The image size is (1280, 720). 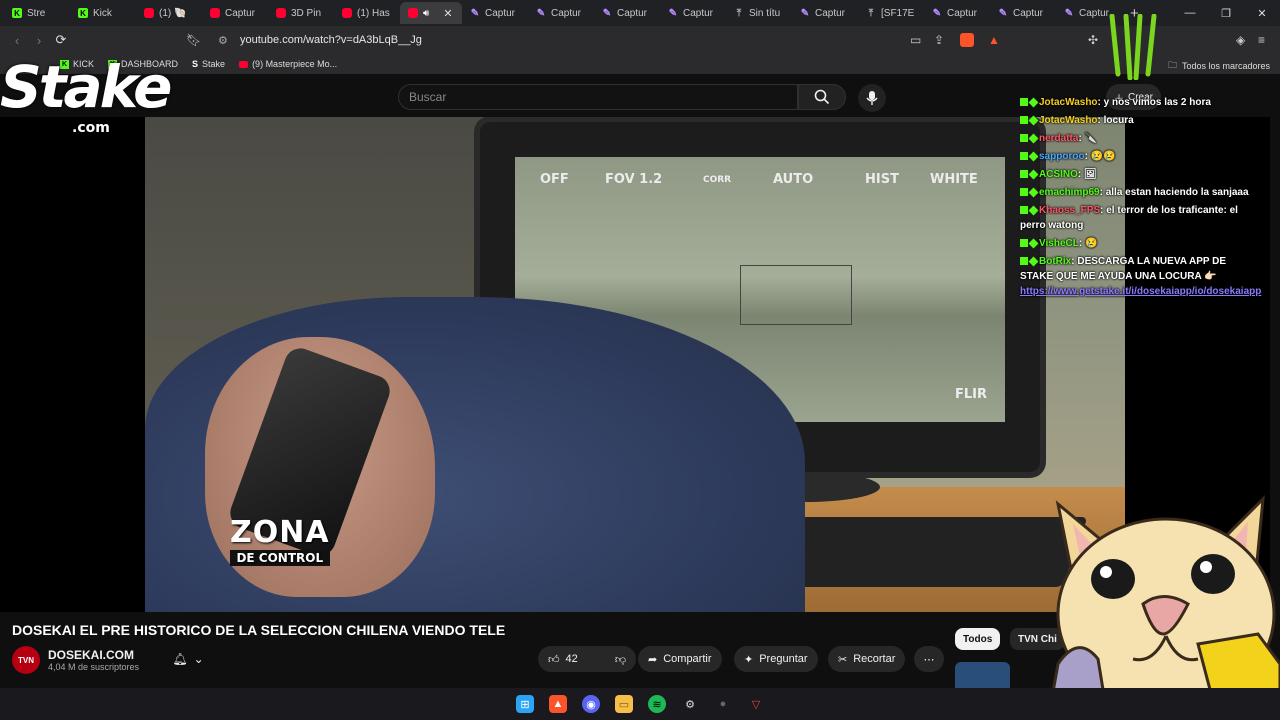 What do you see at coordinates (994, 40) in the screenshot?
I see `brave-rewards-icon: ▲` at bounding box center [994, 40].